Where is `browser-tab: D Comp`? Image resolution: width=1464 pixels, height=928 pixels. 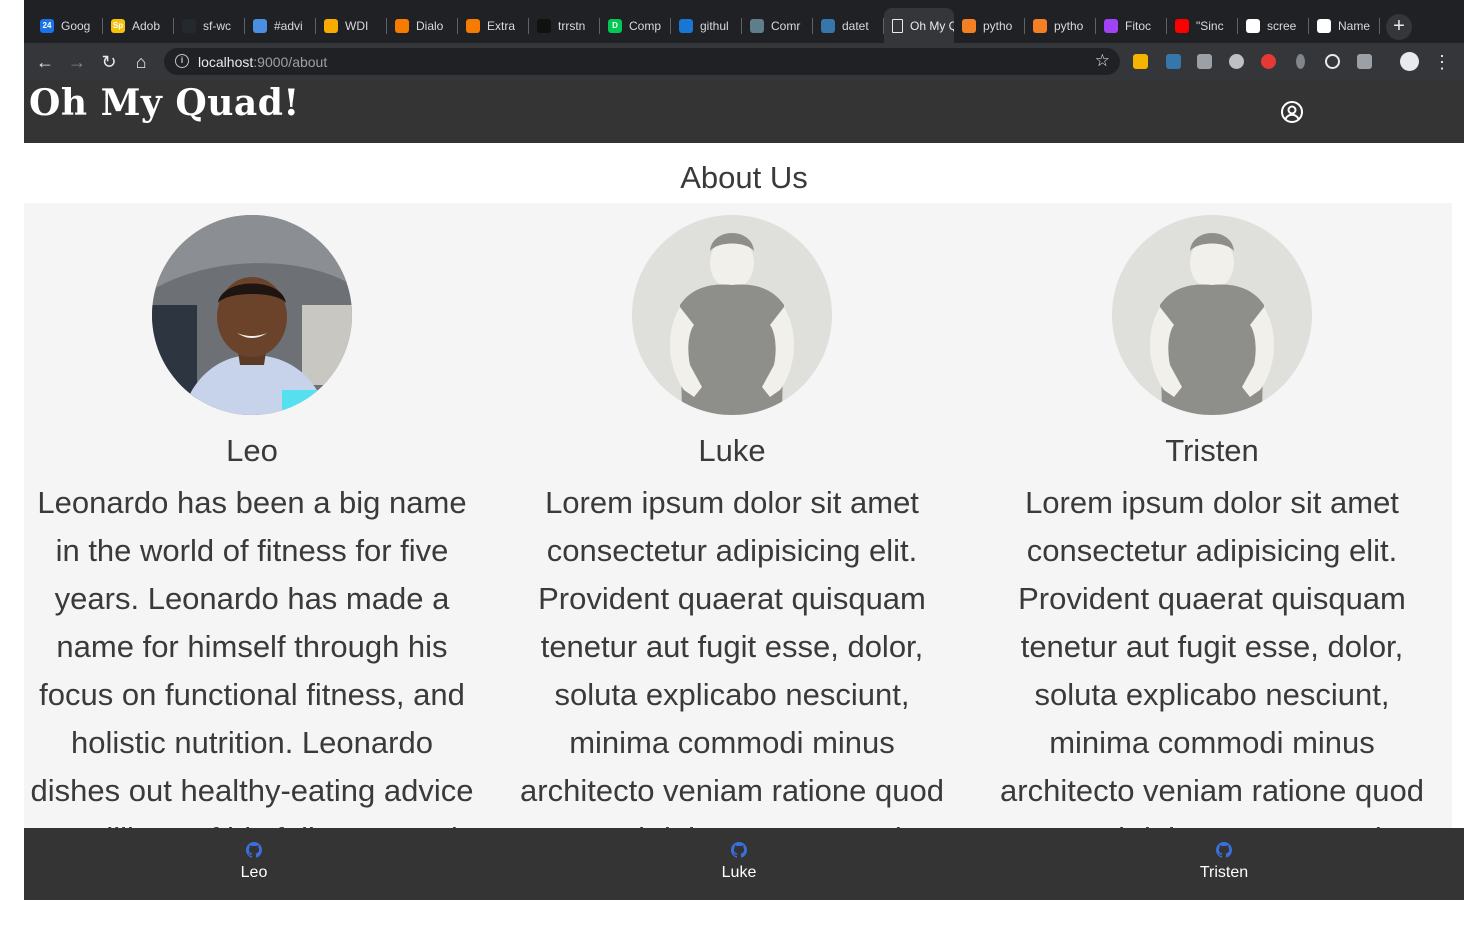
browser-tab: D Comp is located at coordinates (635, 25).